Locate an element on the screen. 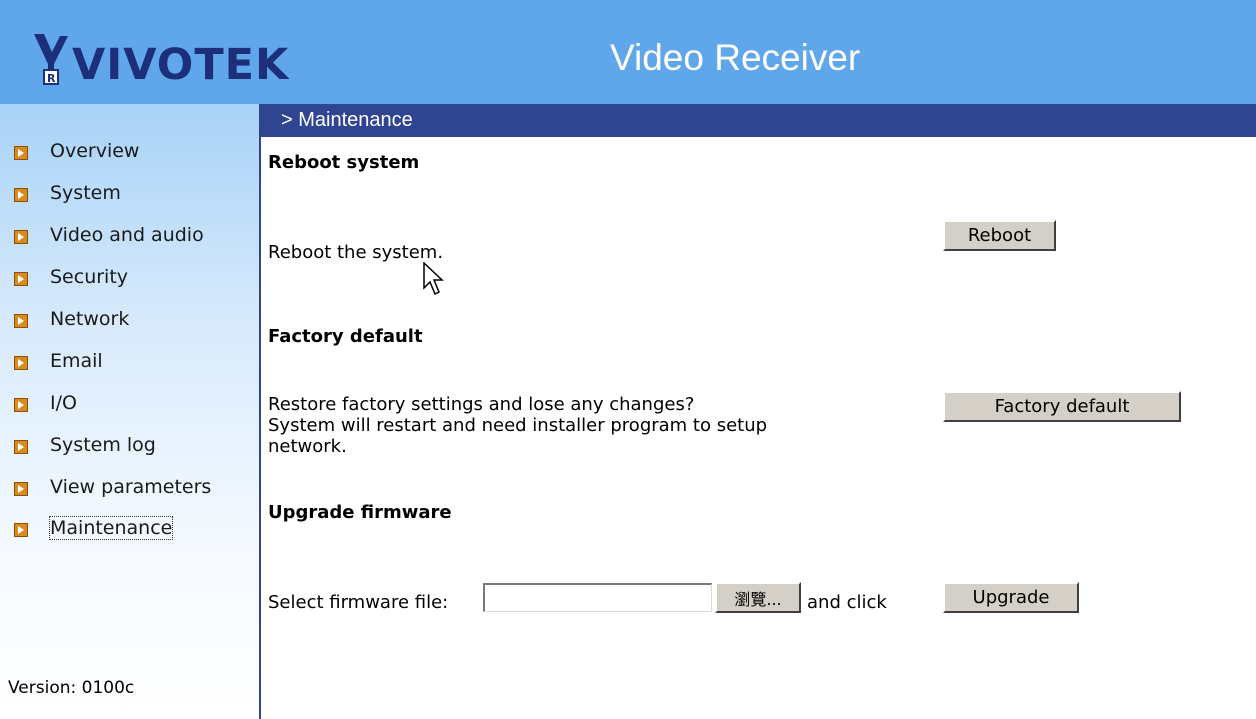 The height and width of the screenshot is (719, 1256). reboot-description: Reboot the system. is located at coordinates (356, 252).